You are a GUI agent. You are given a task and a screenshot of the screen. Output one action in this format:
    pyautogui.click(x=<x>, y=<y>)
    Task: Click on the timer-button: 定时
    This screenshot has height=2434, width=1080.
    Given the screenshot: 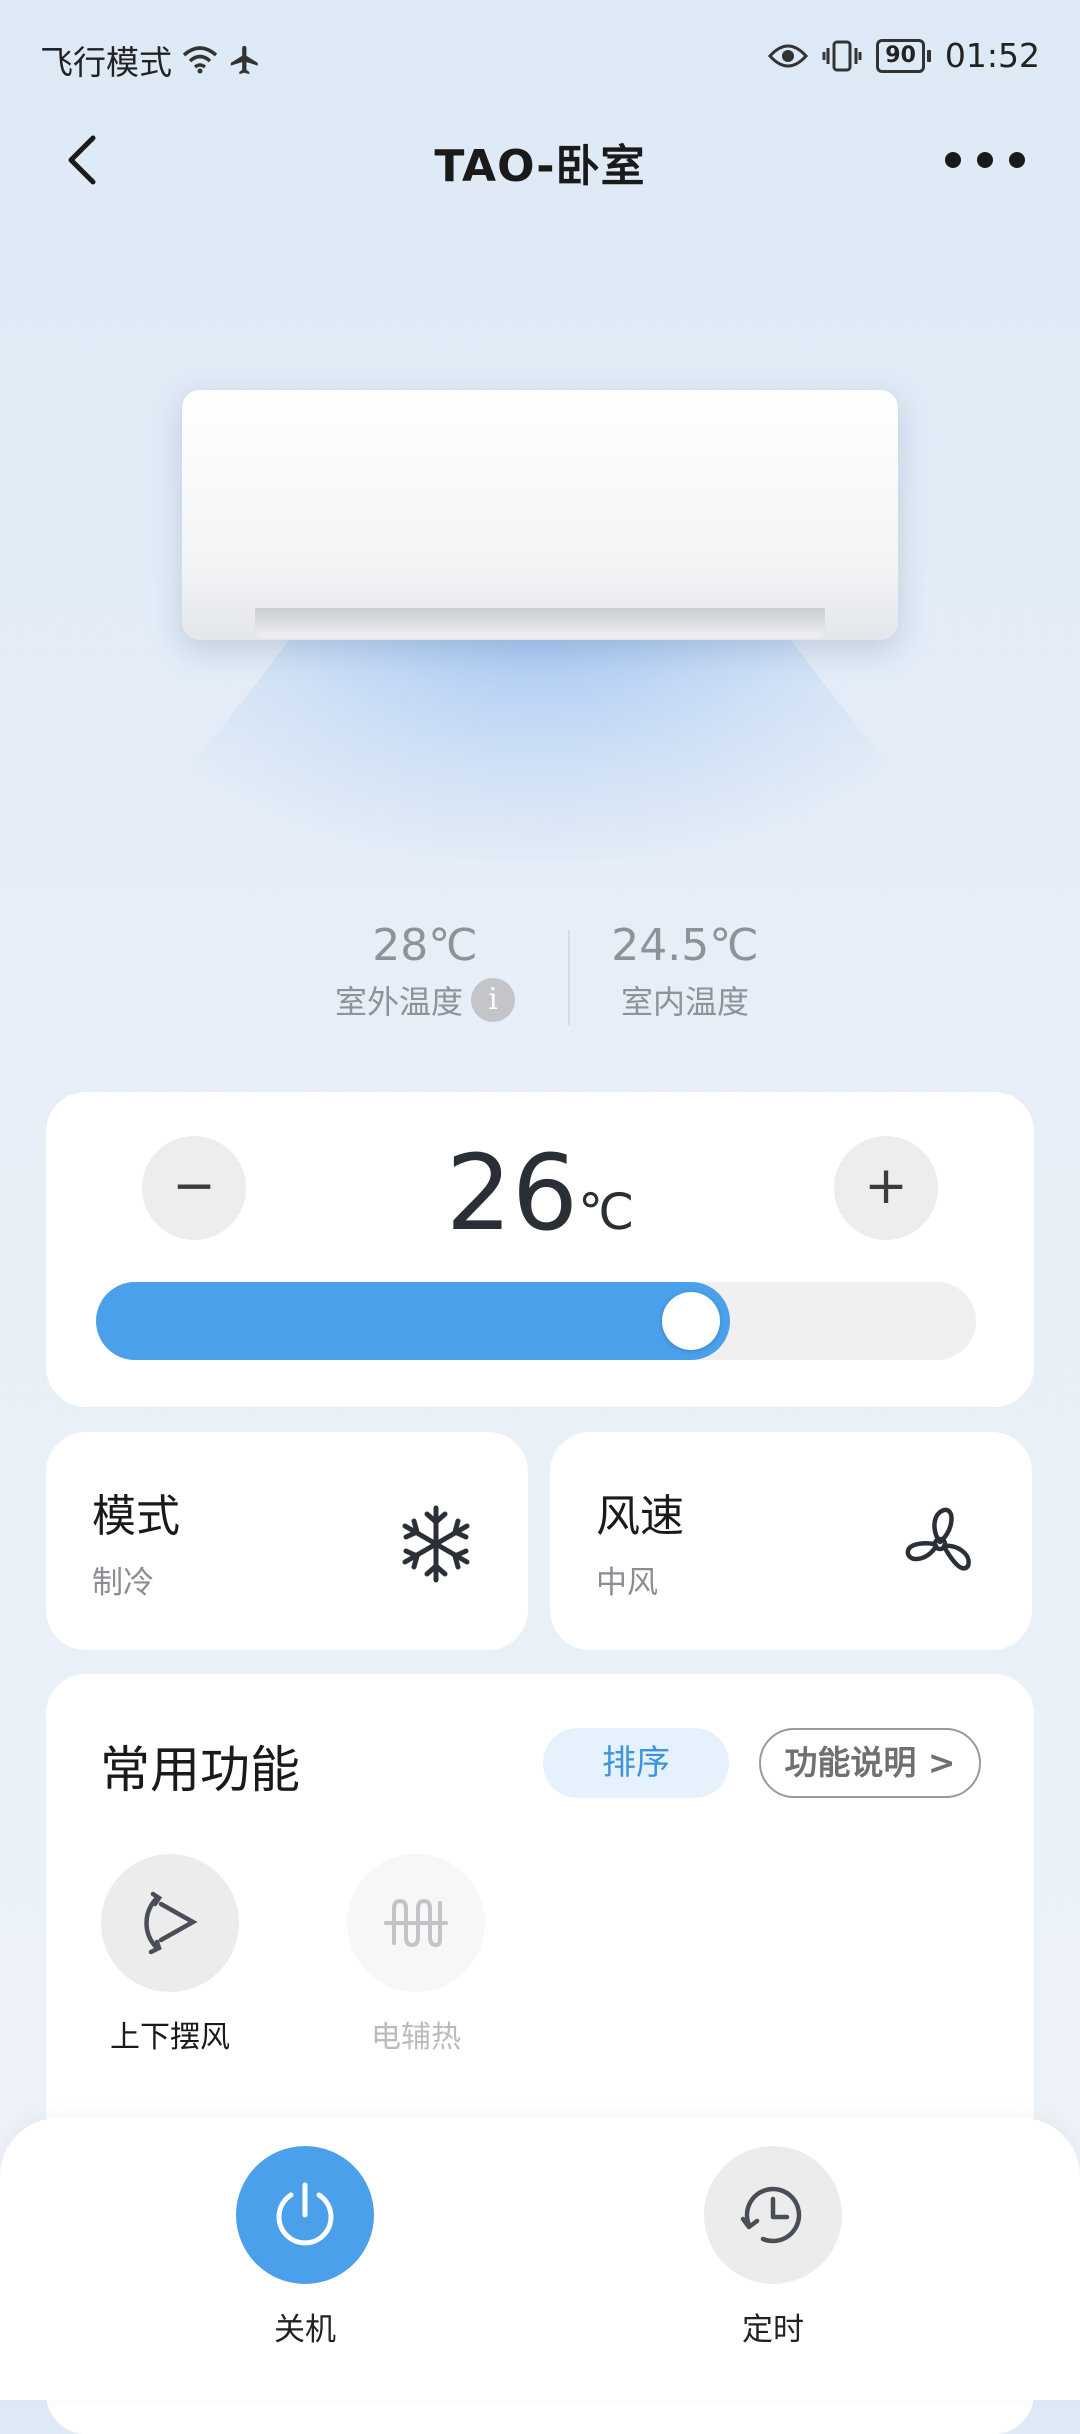 What is the action you would take?
    pyautogui.click(x=773, y=2247)
    